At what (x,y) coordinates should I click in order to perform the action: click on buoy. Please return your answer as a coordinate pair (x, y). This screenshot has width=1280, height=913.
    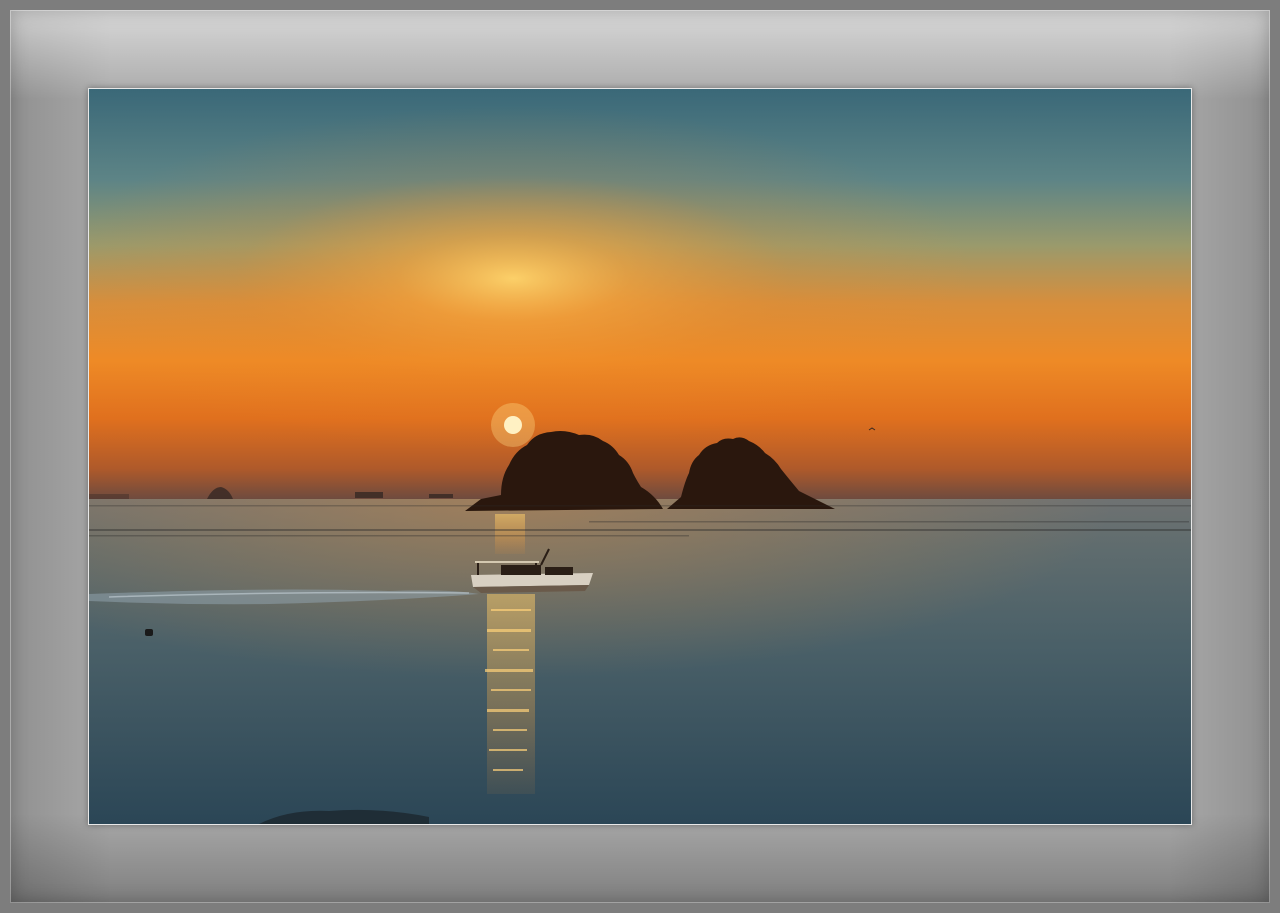
    Looking at the image, I should click on (149, 632).